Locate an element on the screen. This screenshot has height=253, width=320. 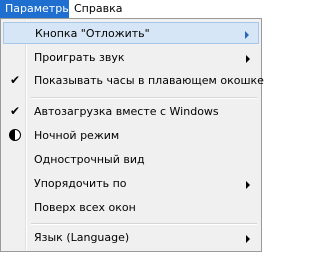
menu-item-label: Упорядочить по is located at coordinates (80, 183).